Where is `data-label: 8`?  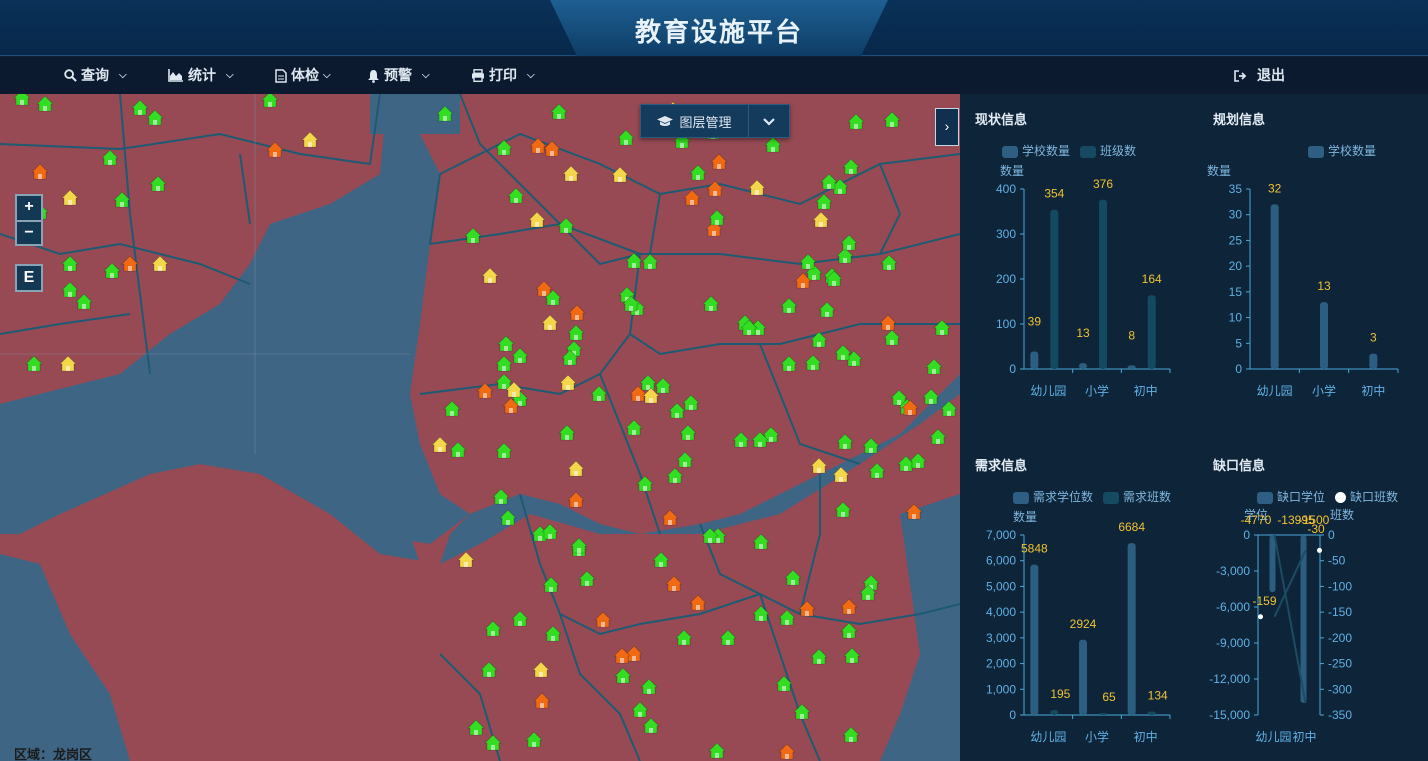
data-label: 8 is located at coordinates (1131, 335).